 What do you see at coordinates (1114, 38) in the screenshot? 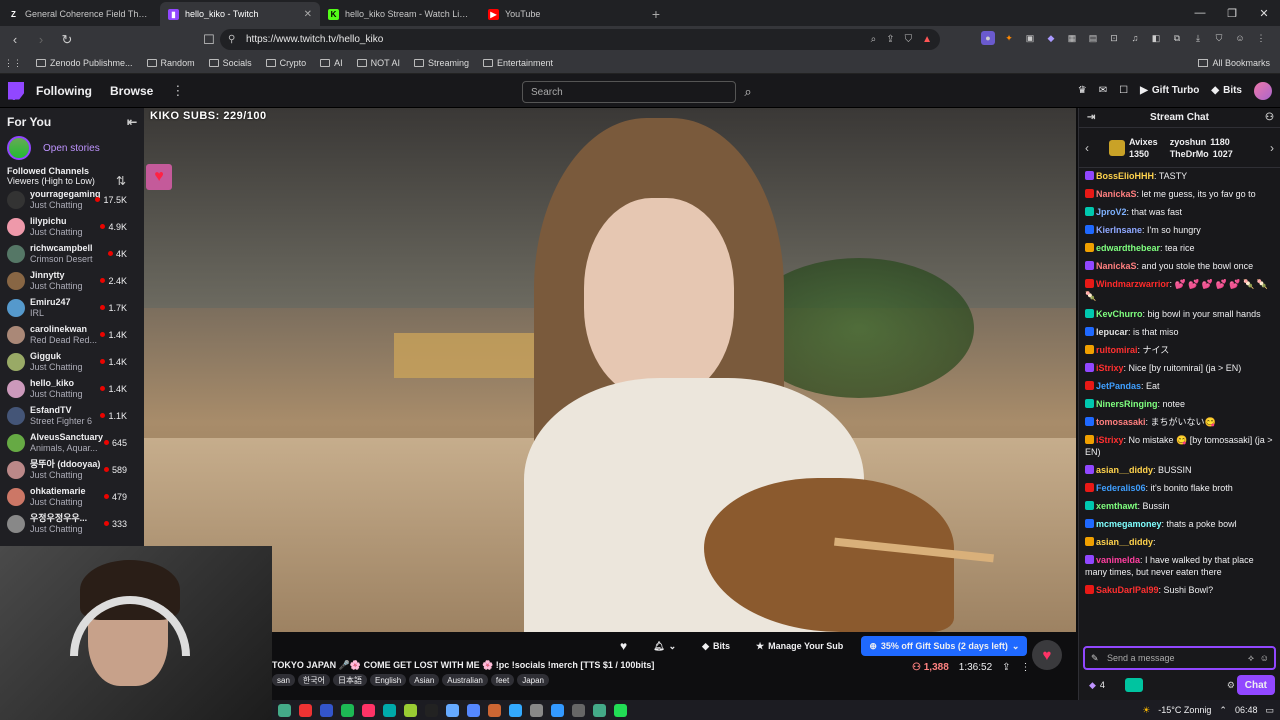
I see `extension-icon: ⊡` at bounding box center [1114, 38].